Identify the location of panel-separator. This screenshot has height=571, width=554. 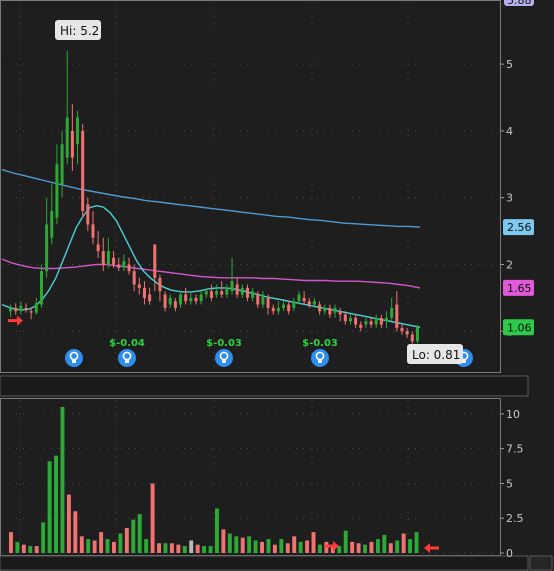
(264, 386).